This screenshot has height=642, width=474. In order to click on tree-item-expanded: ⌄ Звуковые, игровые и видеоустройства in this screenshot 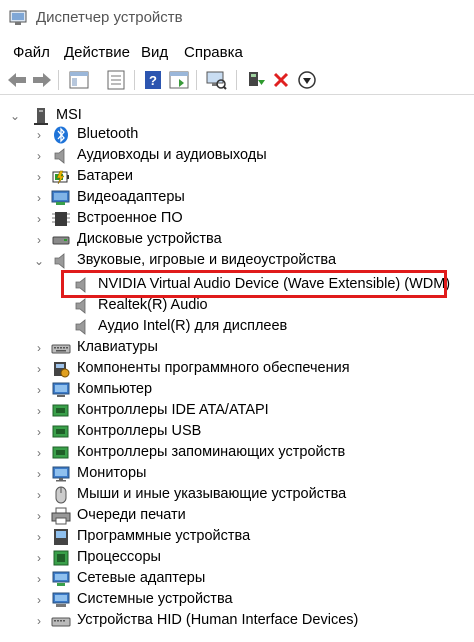, I will do `click(237, 261)`.